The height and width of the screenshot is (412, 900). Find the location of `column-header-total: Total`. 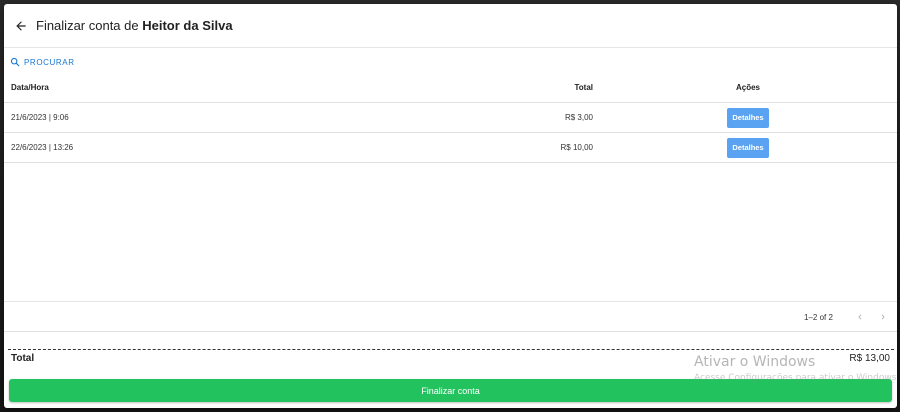

column-header-total: Total is located at coordinates (583, 87).